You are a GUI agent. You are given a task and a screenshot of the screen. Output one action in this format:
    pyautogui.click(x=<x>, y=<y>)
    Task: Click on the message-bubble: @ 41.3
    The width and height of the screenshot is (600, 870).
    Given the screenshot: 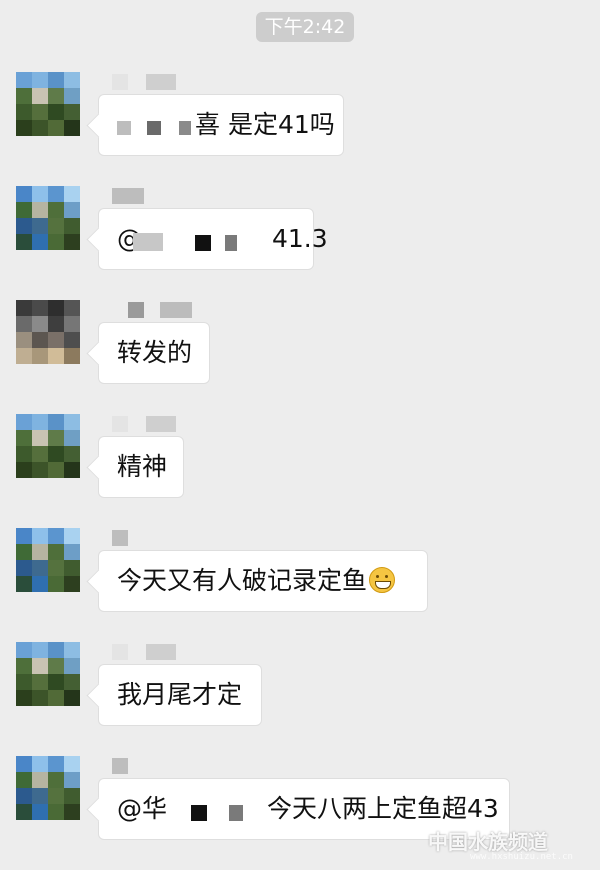 What is the action you would take?
    pyautogui.click(x=213, y=239)
    